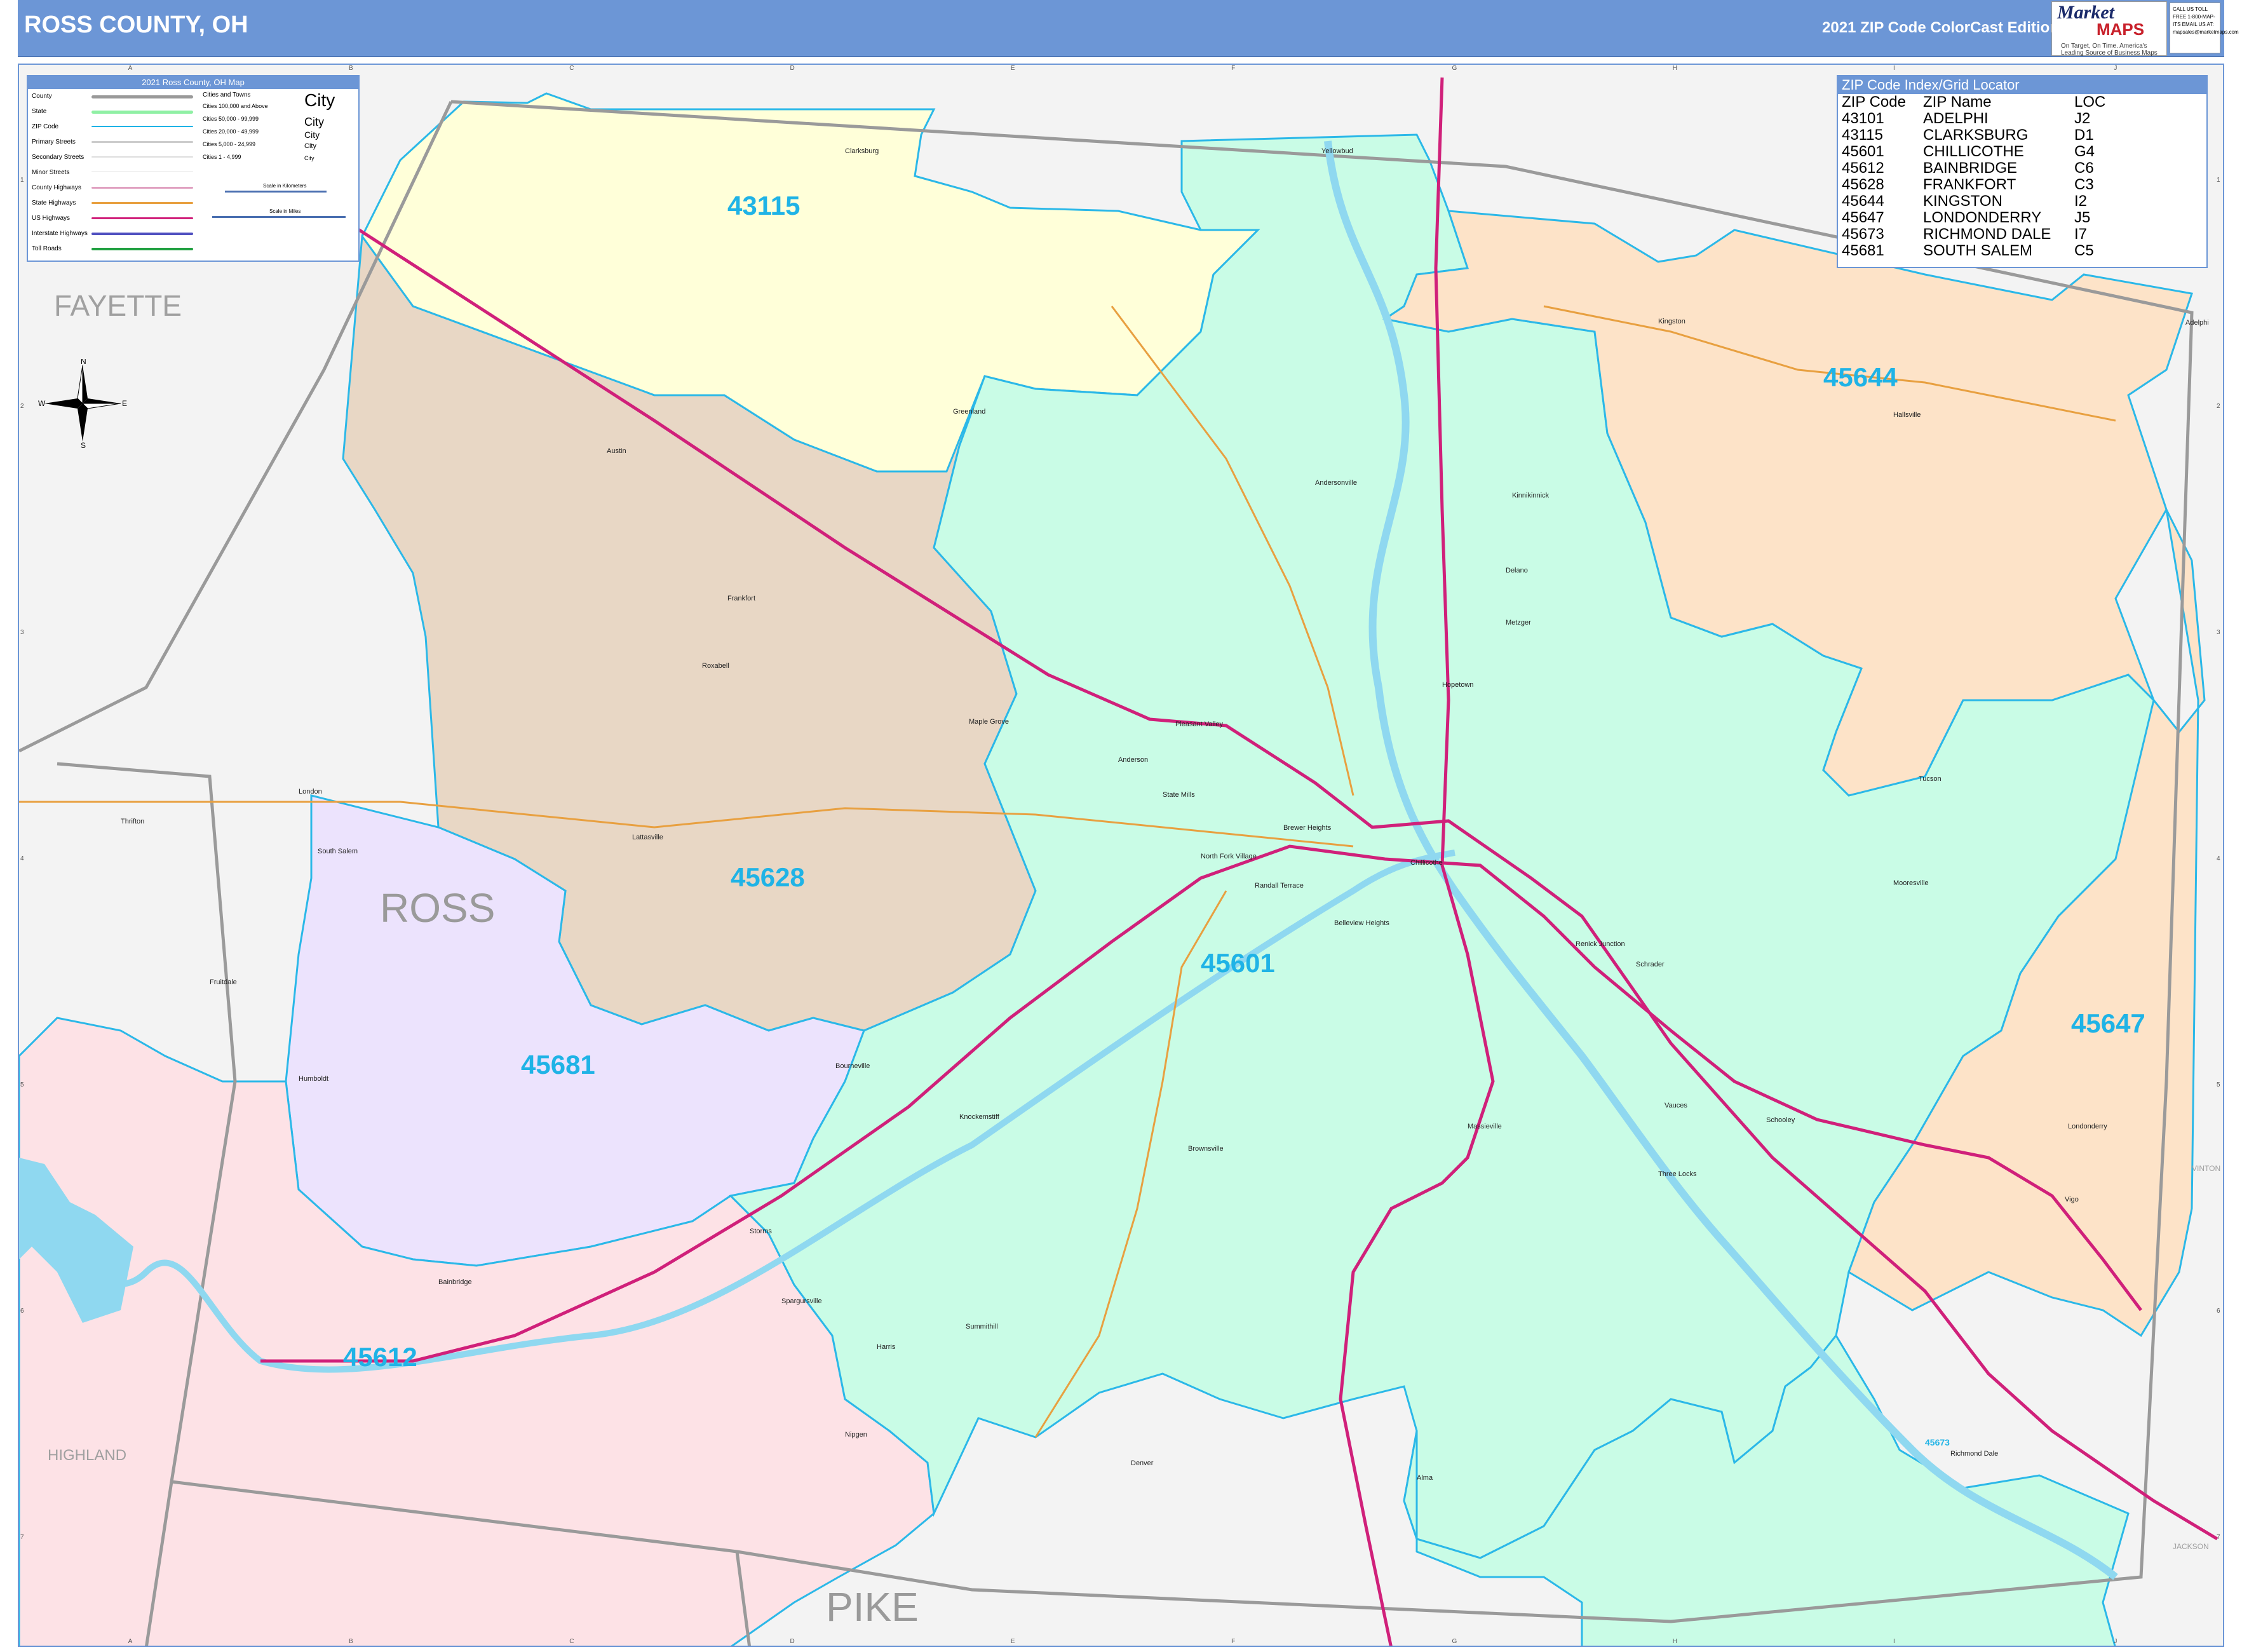 The height and width of the screenshot is (1652, 2242). I want to click on town-fruitdale: Fruitdale, so click(223, 982).